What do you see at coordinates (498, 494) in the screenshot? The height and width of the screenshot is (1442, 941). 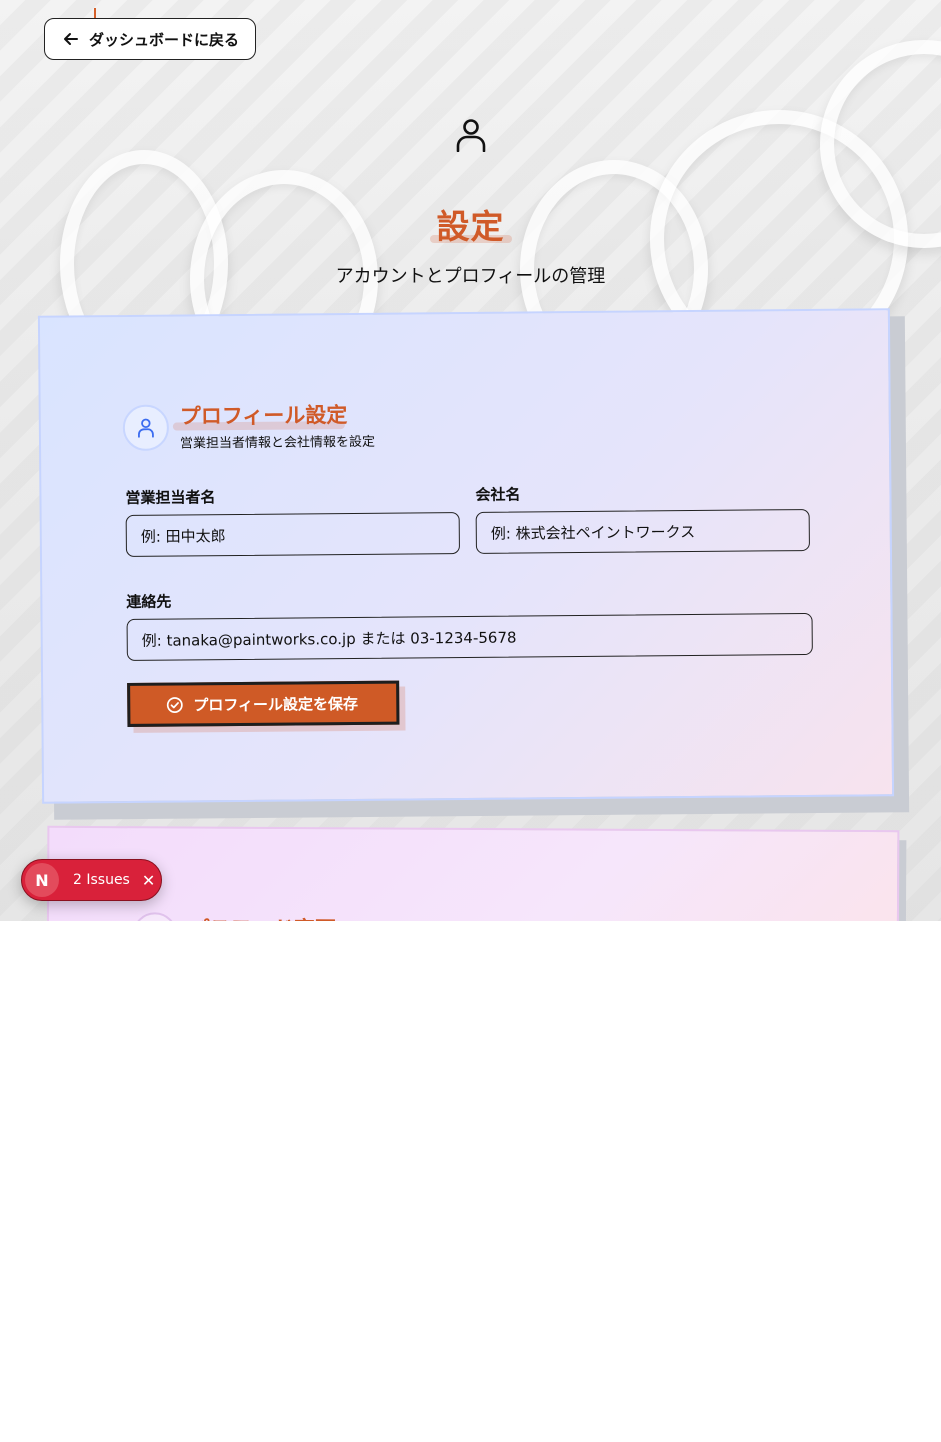 I see `company-name-label: 会社名` at bounding box center [498, 494].